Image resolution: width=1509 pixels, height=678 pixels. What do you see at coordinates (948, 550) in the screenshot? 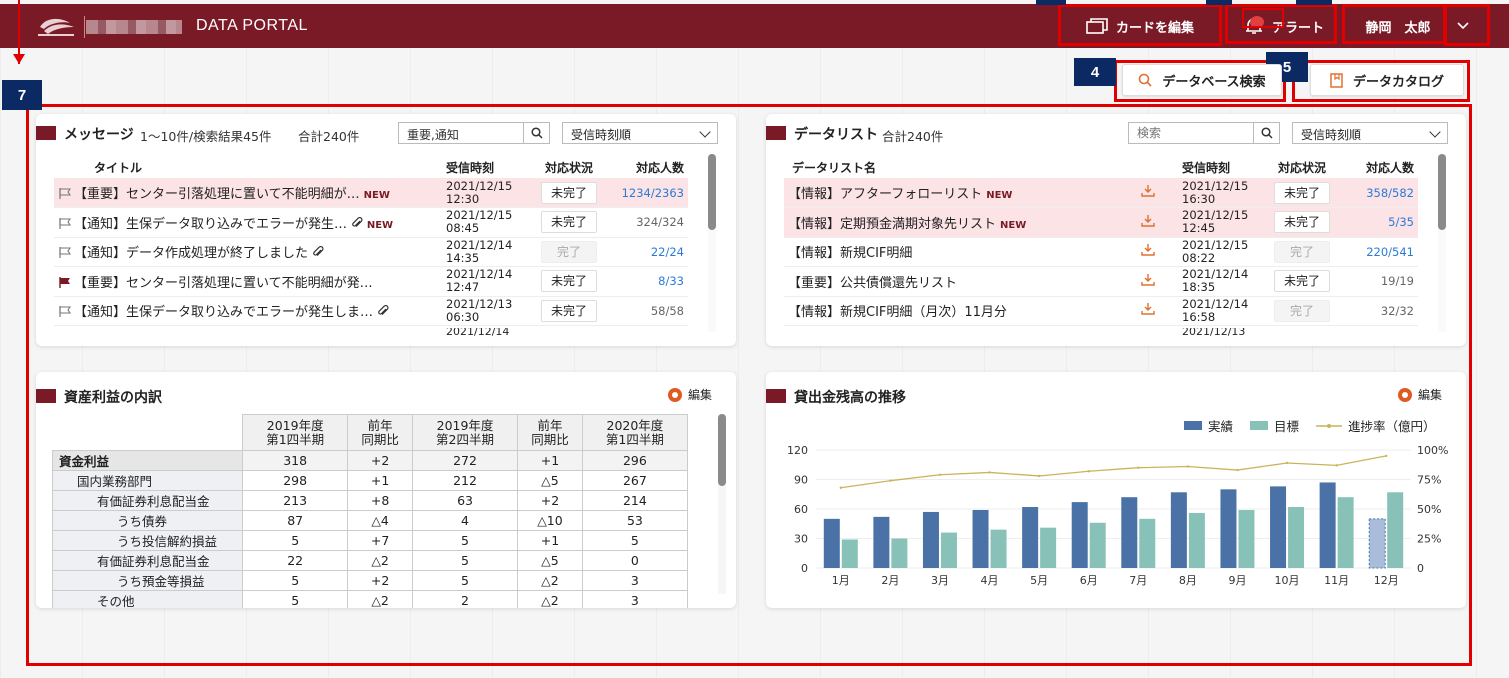
I see `bar-target` at bounding box center [948, 550].